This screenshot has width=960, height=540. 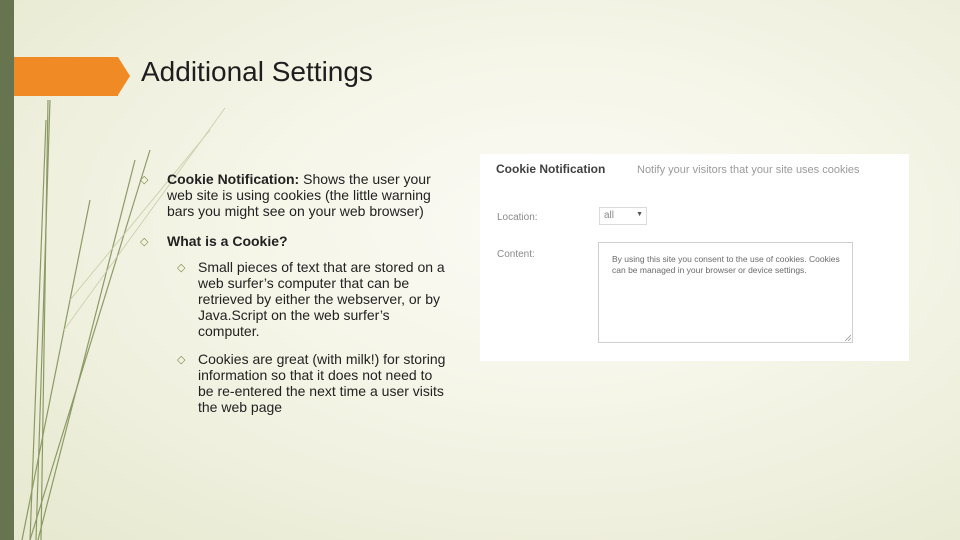 What do you see at coordinates (847, 337) in the screenshot?
I see `resize-handle-icon` at bounding box center [847, 337].